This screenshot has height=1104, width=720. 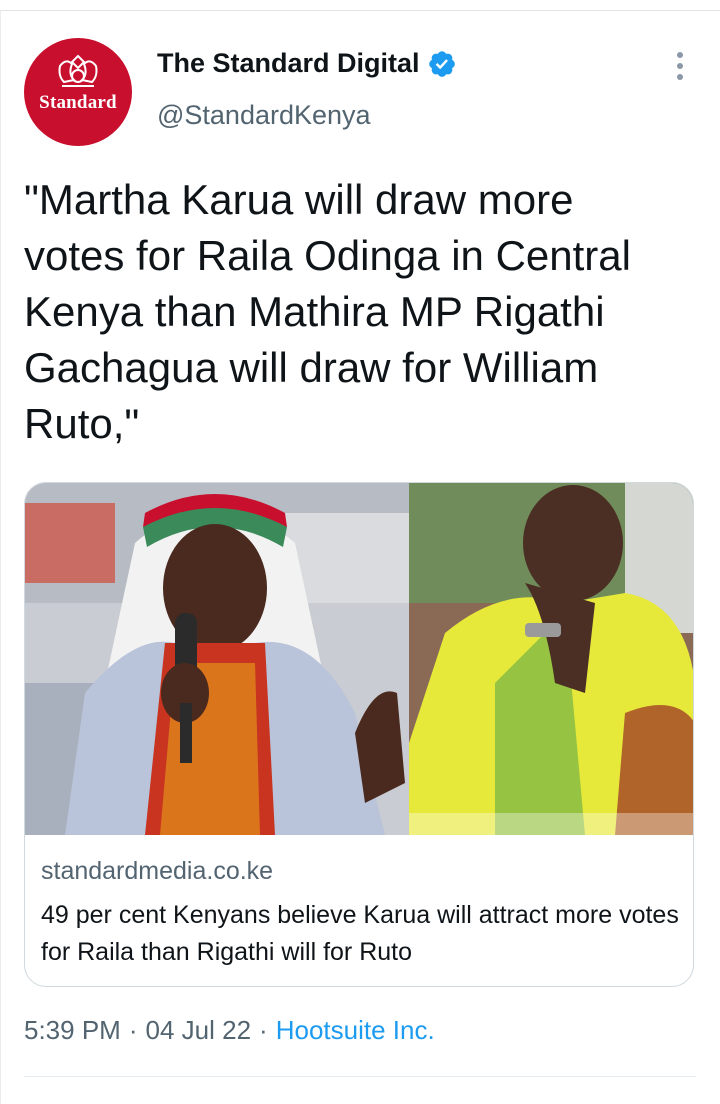 What do you see at coordinates (72, 1030) in the screenshot?
I see `tweet-time: 5:39 PM` at bounding box center [72, 1030].